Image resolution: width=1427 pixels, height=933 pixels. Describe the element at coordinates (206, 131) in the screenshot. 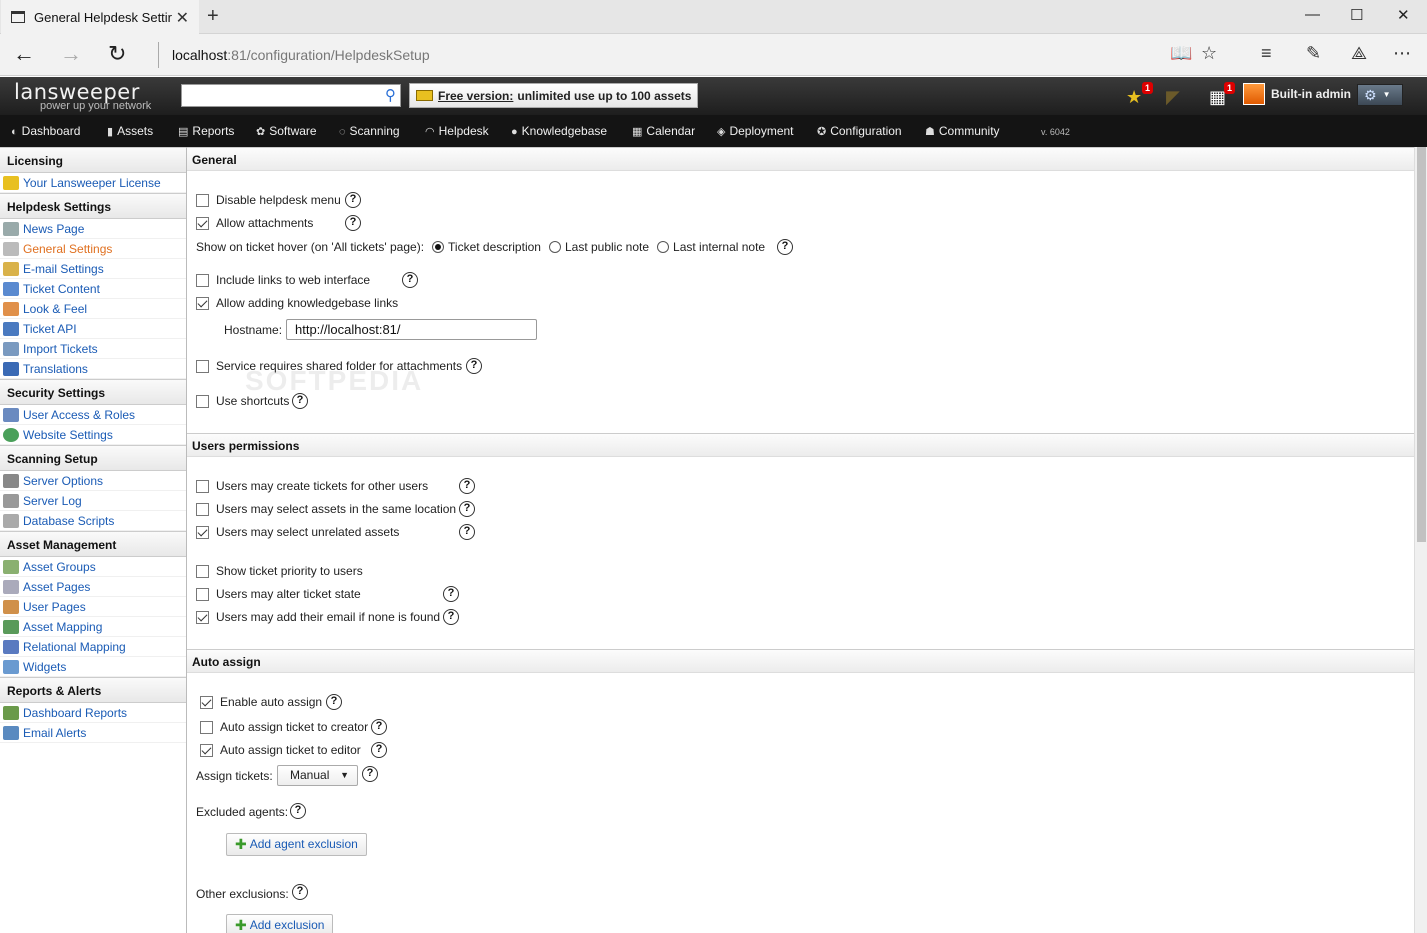

I see `menu-reports: ▤ Reports` at that location.